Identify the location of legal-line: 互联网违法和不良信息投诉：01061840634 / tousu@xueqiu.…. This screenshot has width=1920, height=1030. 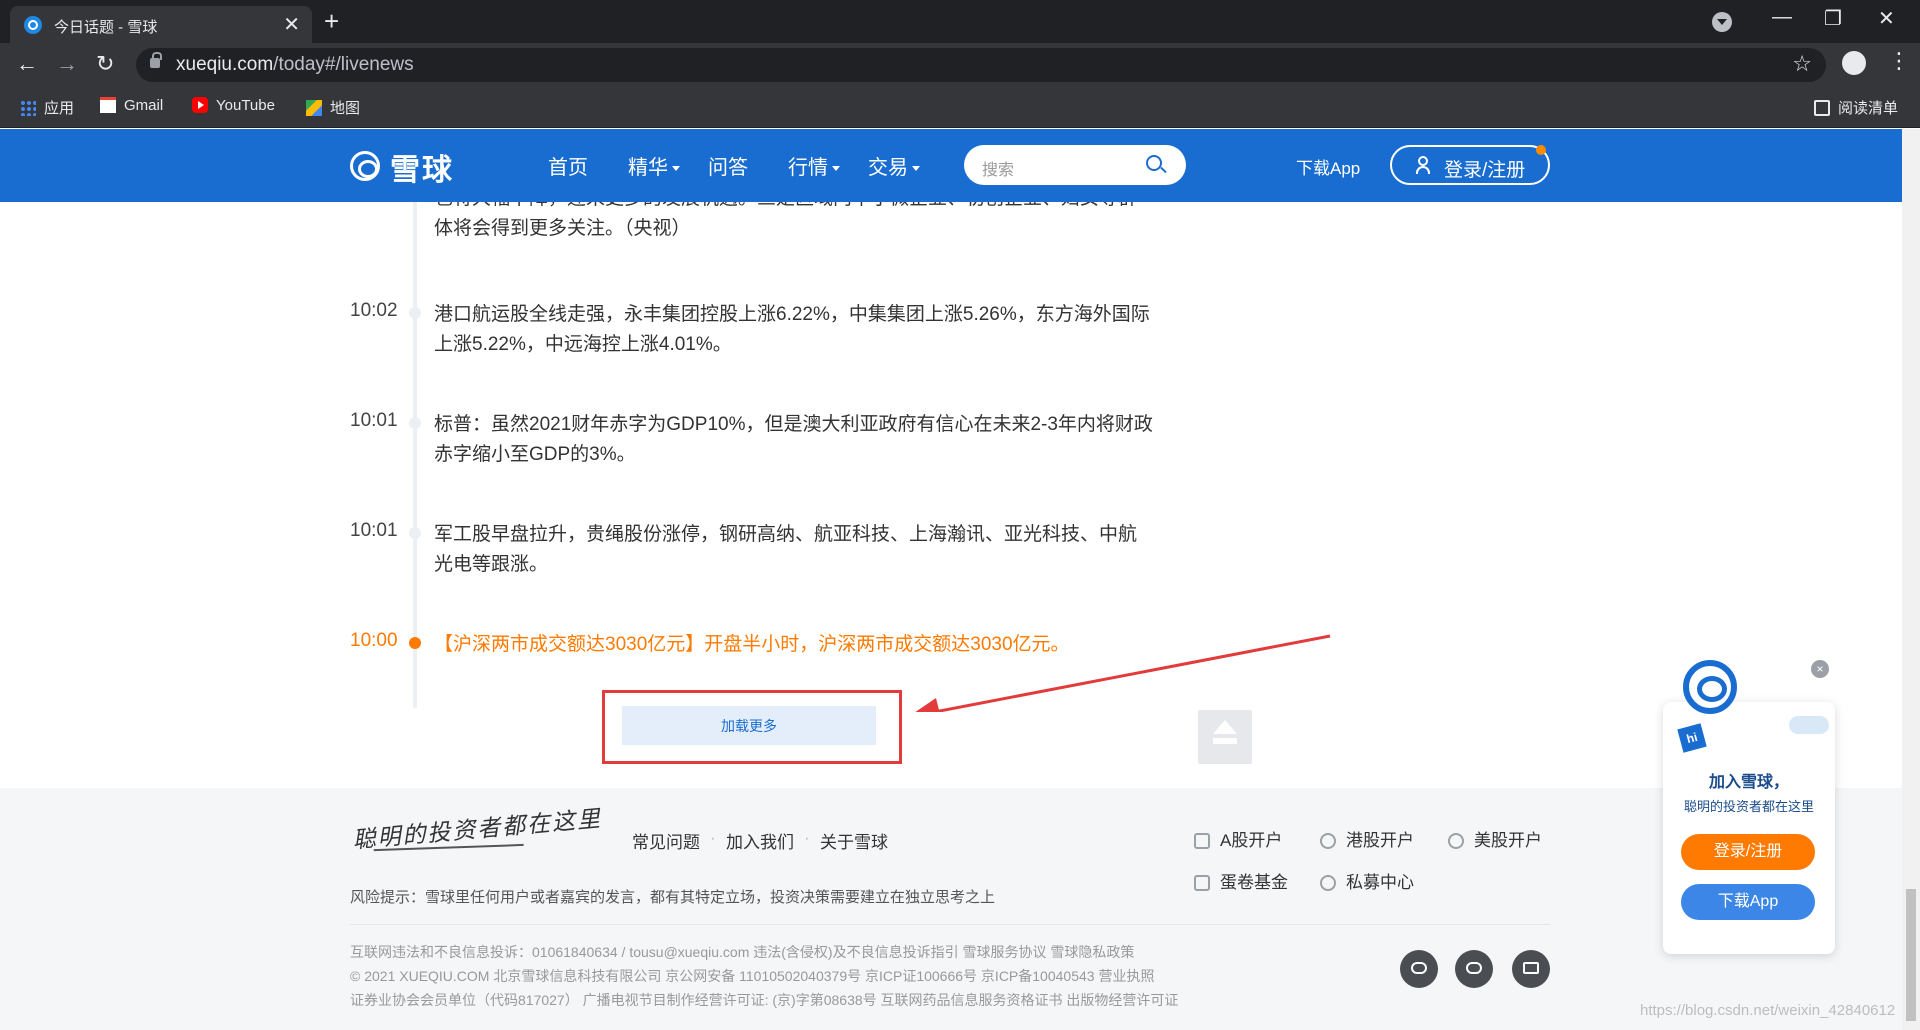
(742, 952).